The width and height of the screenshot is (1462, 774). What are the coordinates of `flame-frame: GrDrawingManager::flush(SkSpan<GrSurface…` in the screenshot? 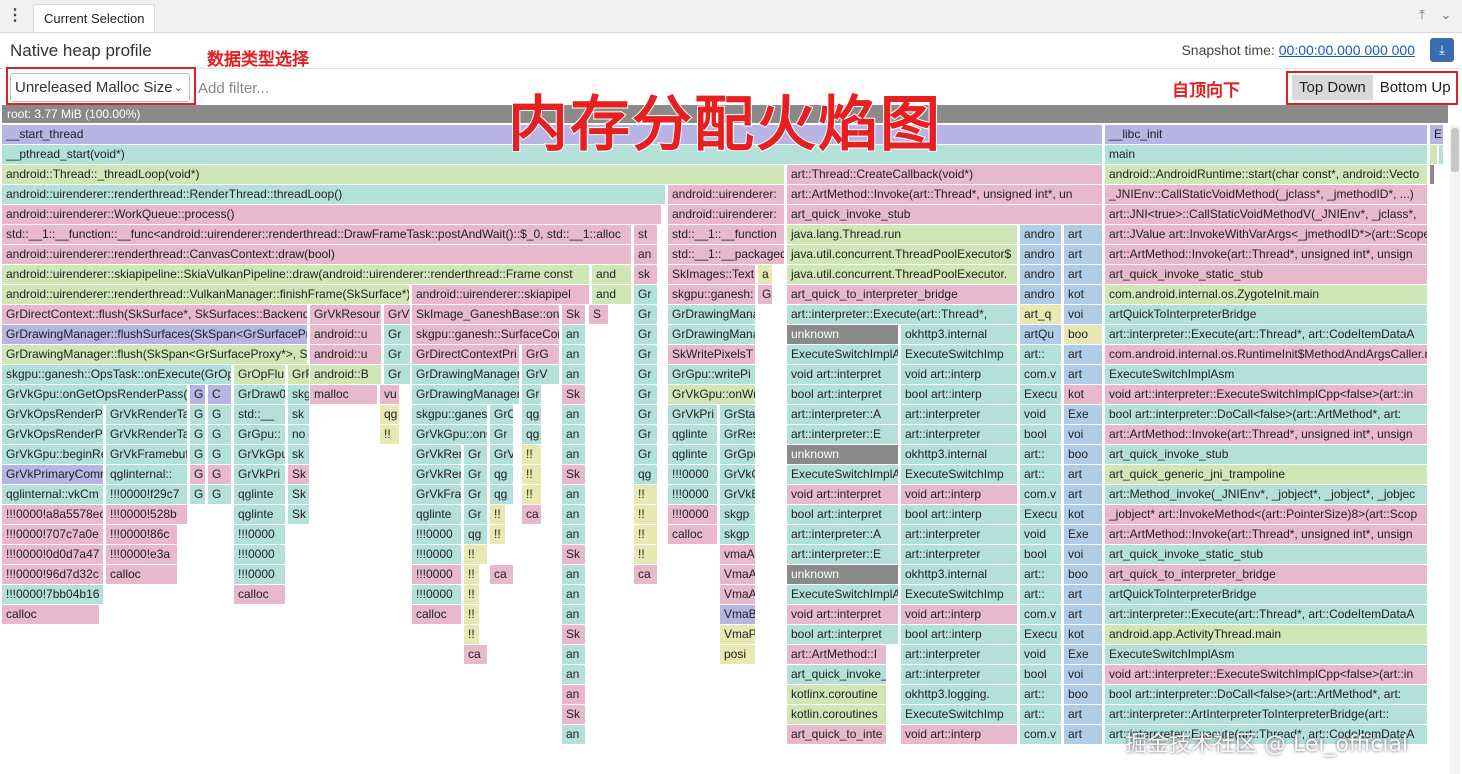 It's located at (155, 354).